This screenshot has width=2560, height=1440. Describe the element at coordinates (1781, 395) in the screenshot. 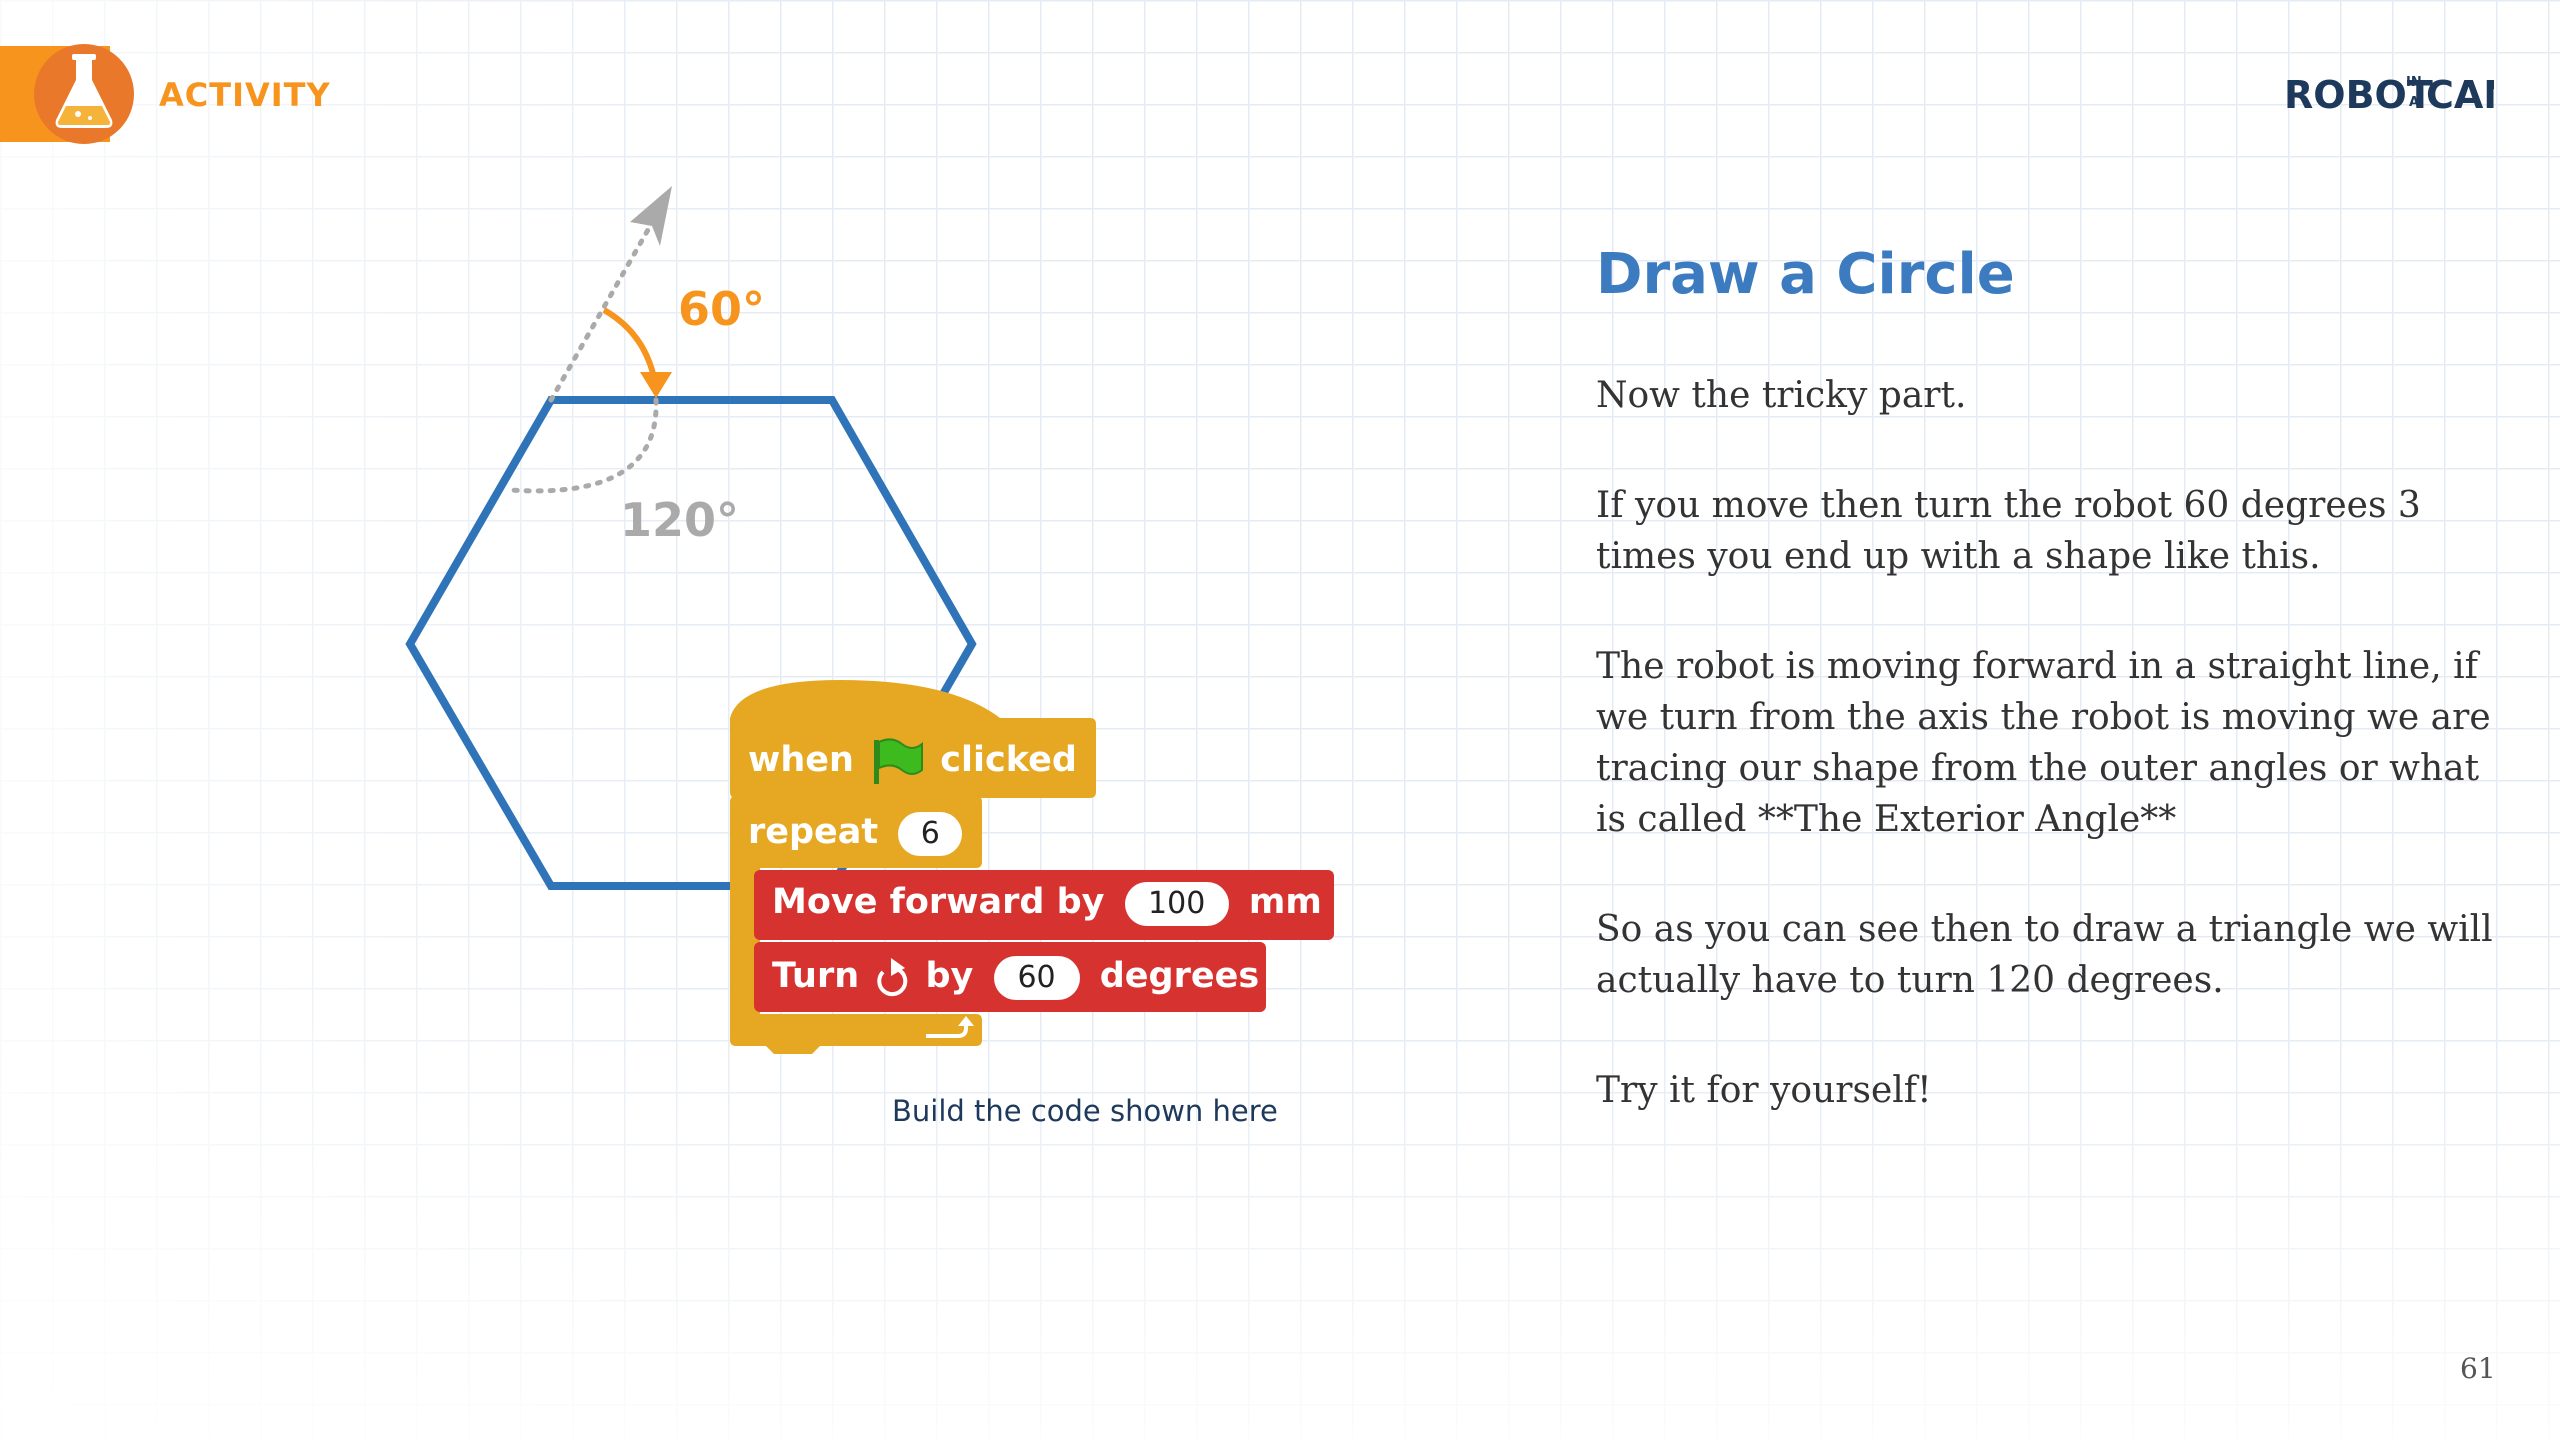

I see `paragraph-1: Now the tricky part.` at that location.